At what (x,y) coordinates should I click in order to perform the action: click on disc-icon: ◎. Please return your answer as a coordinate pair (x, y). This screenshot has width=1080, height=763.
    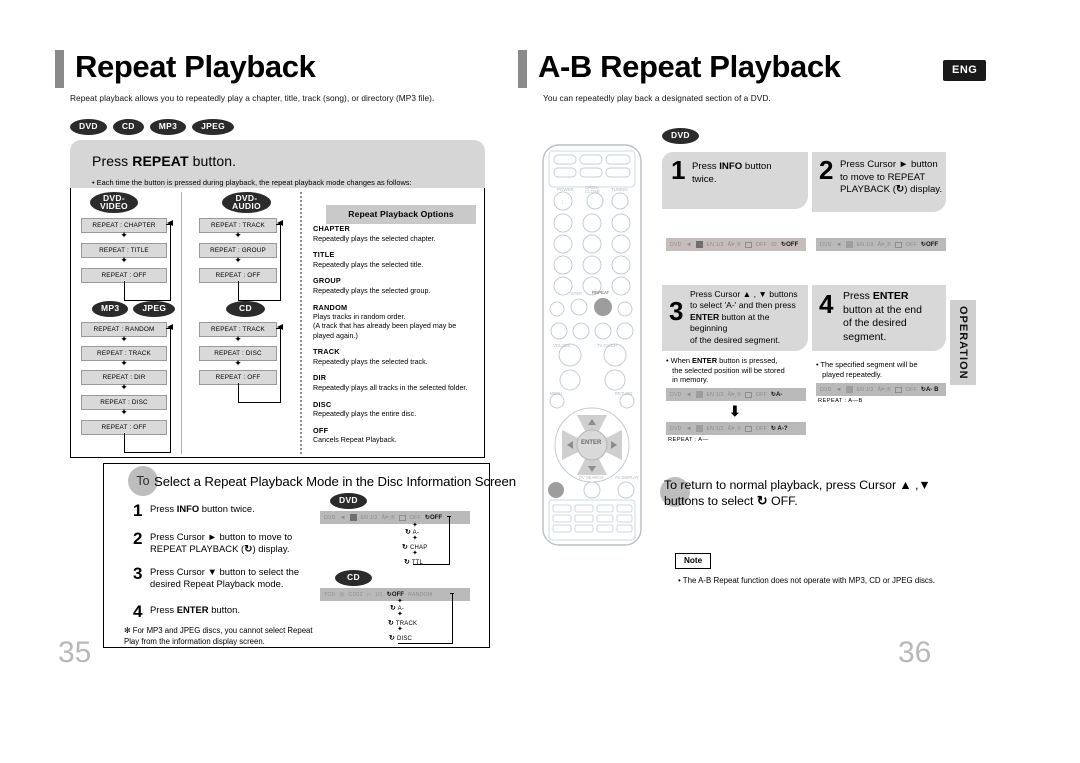
    Looking at the image, I should click on (342, 595).